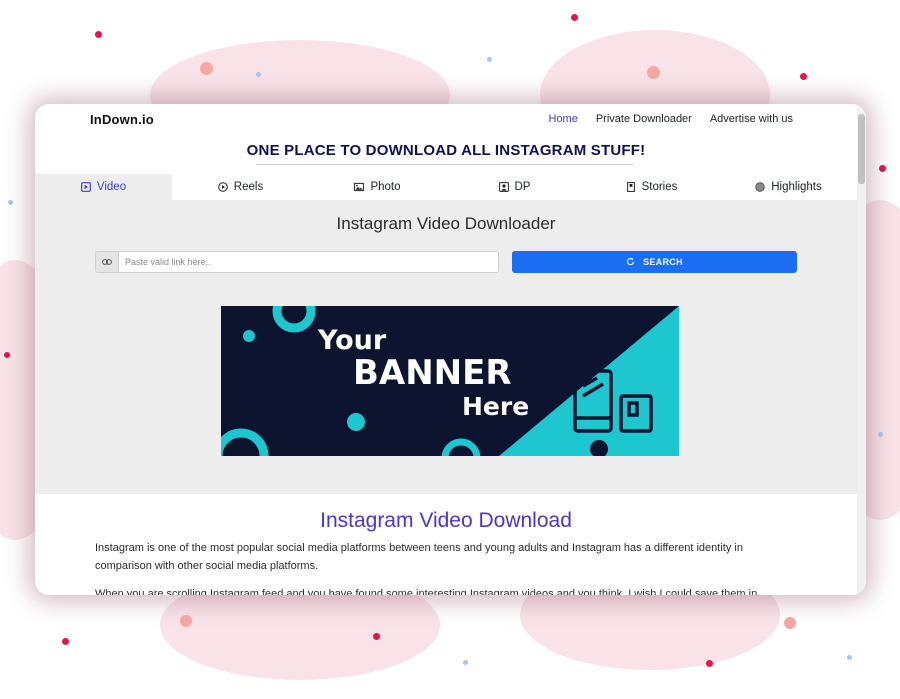  I want to click on banner-text-line2: BANNER, so click(432, 373).